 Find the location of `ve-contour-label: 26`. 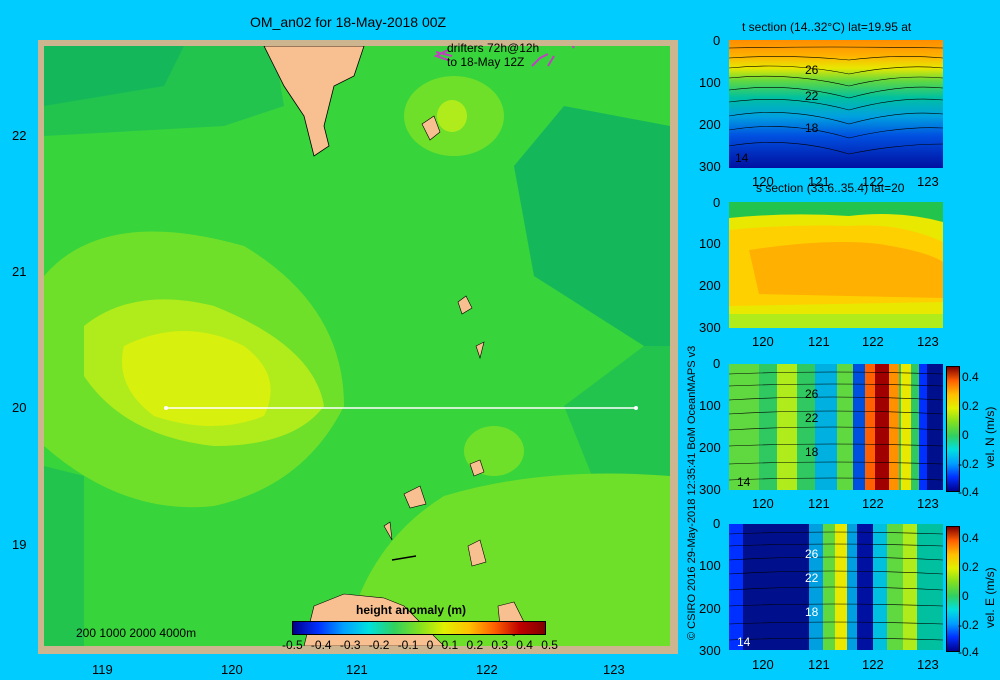

ve-contour-label: 26 is located at coordinates (812, 554).